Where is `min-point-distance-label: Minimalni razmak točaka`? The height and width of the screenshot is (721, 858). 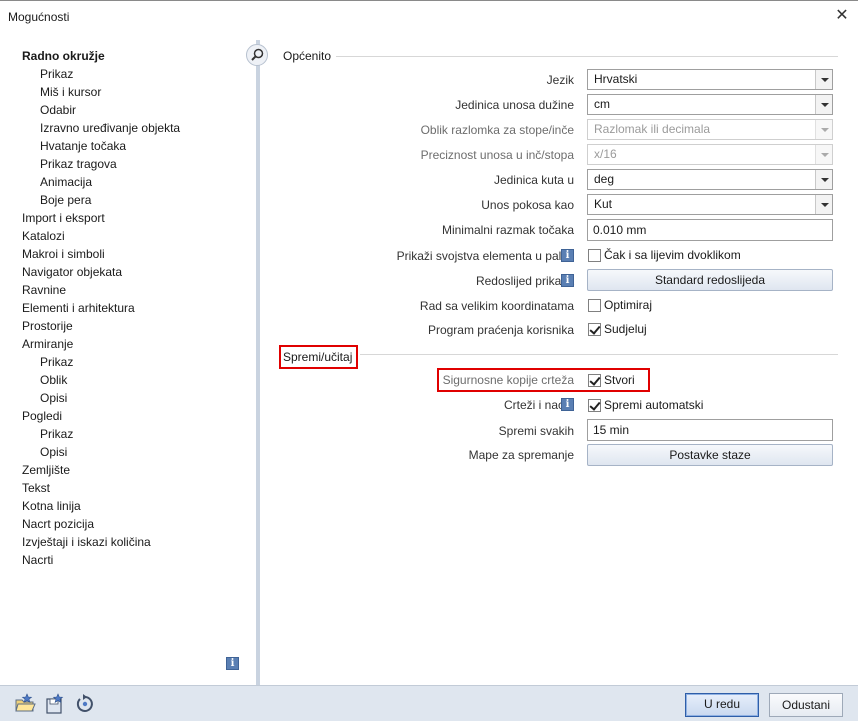 min-point-distance-label: Minimalni razmak točaka is located at coordinates (507, 230).